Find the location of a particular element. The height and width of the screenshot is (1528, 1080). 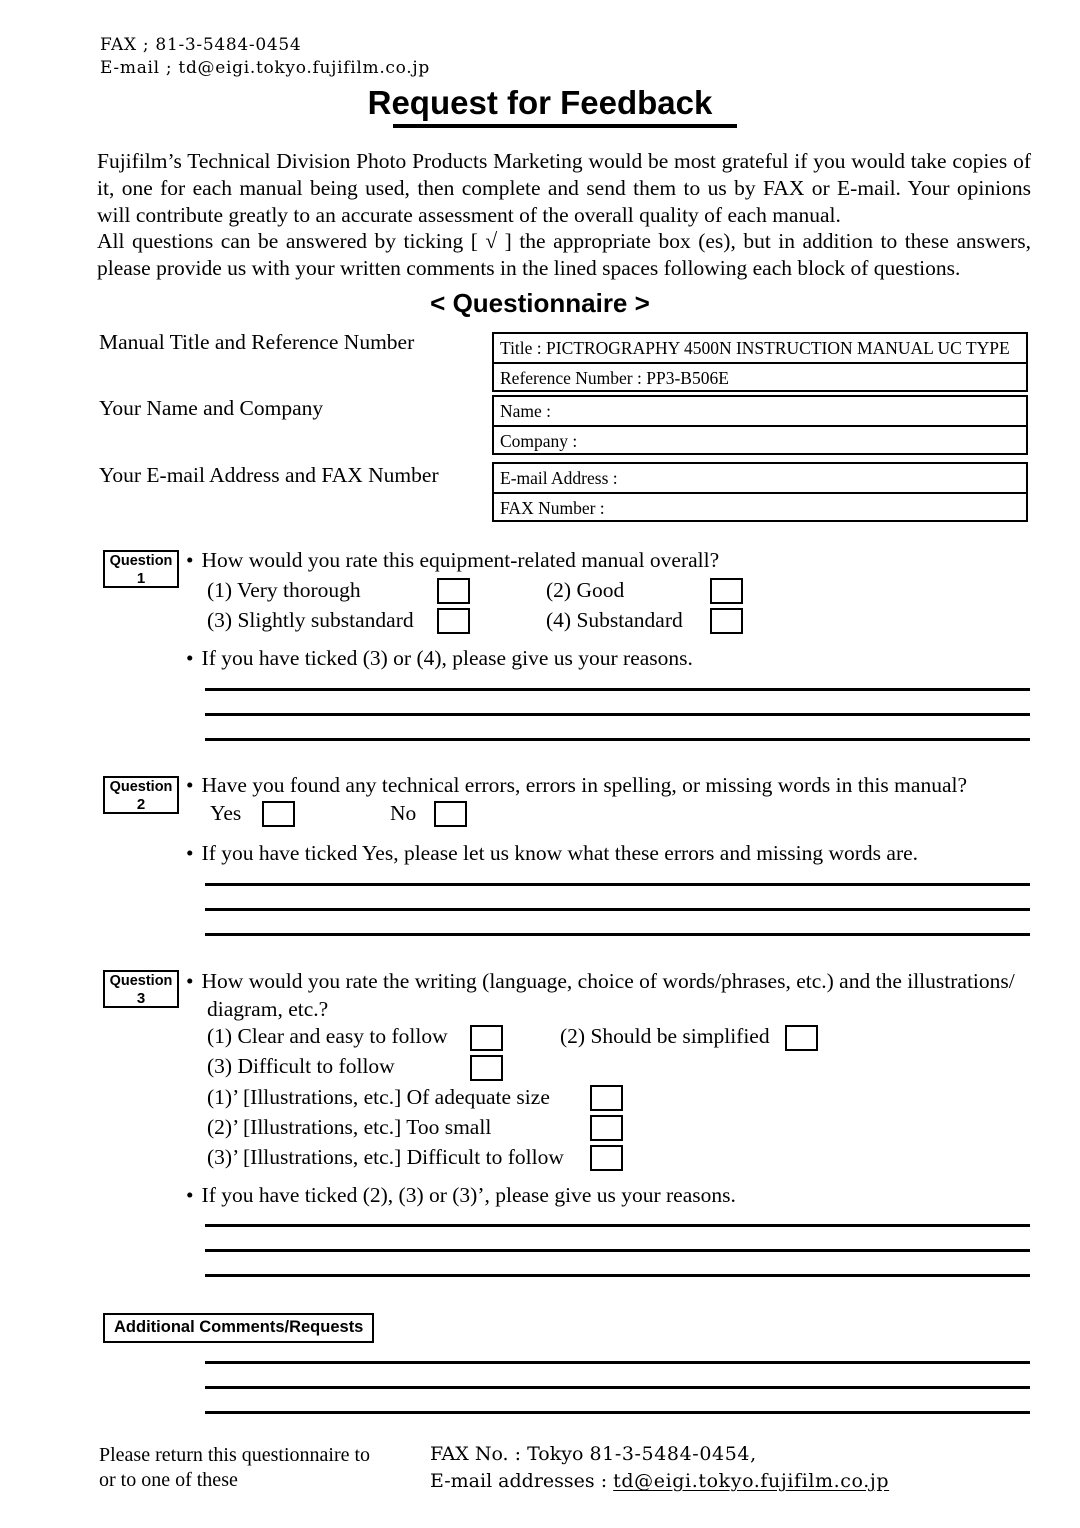

question-1-label-box: Question 1 is located at coordinates (141, 569).